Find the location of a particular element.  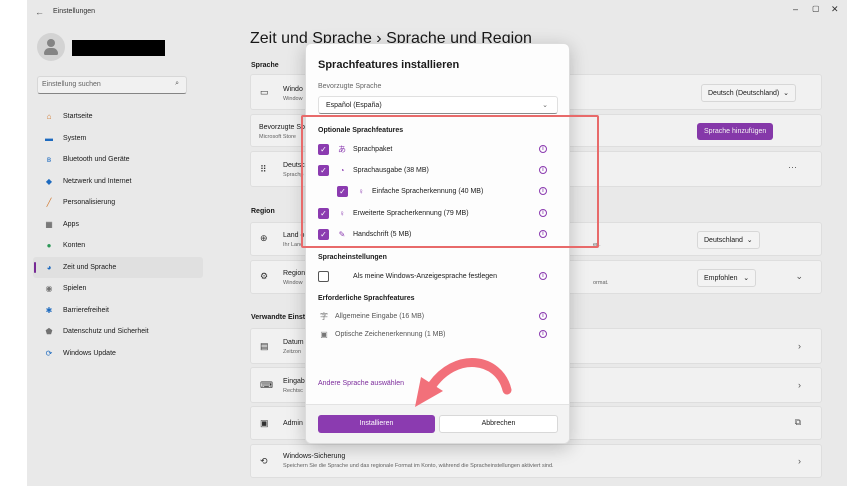

required-features-heading: Erforderliche Sprachfeatures is located at coordinates (366, 298).